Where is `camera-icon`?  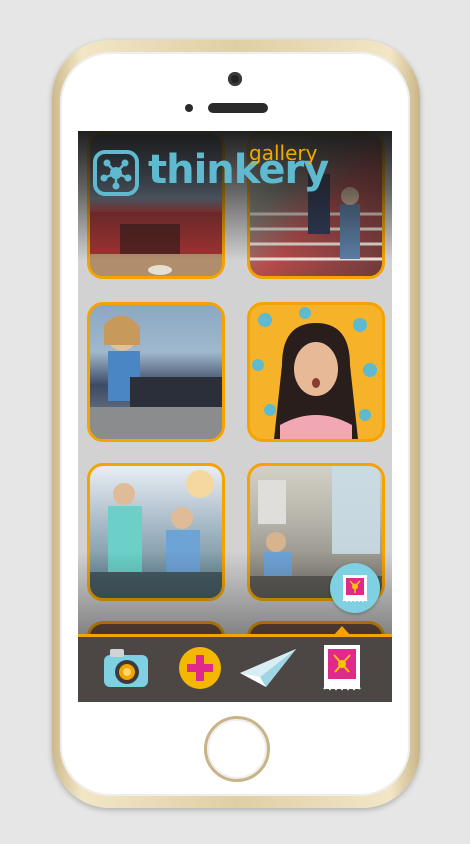
camera-icon is located at coordinates (126, 668).